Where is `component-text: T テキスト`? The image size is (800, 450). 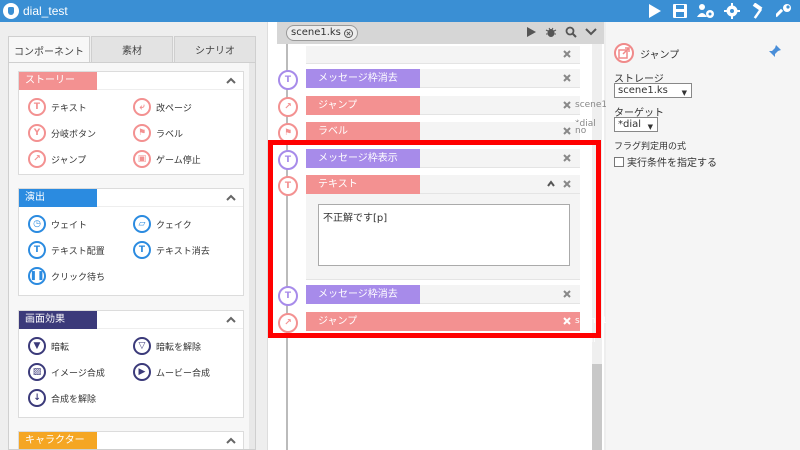
component-text: T テキスト is located at coordinates (57, 107).